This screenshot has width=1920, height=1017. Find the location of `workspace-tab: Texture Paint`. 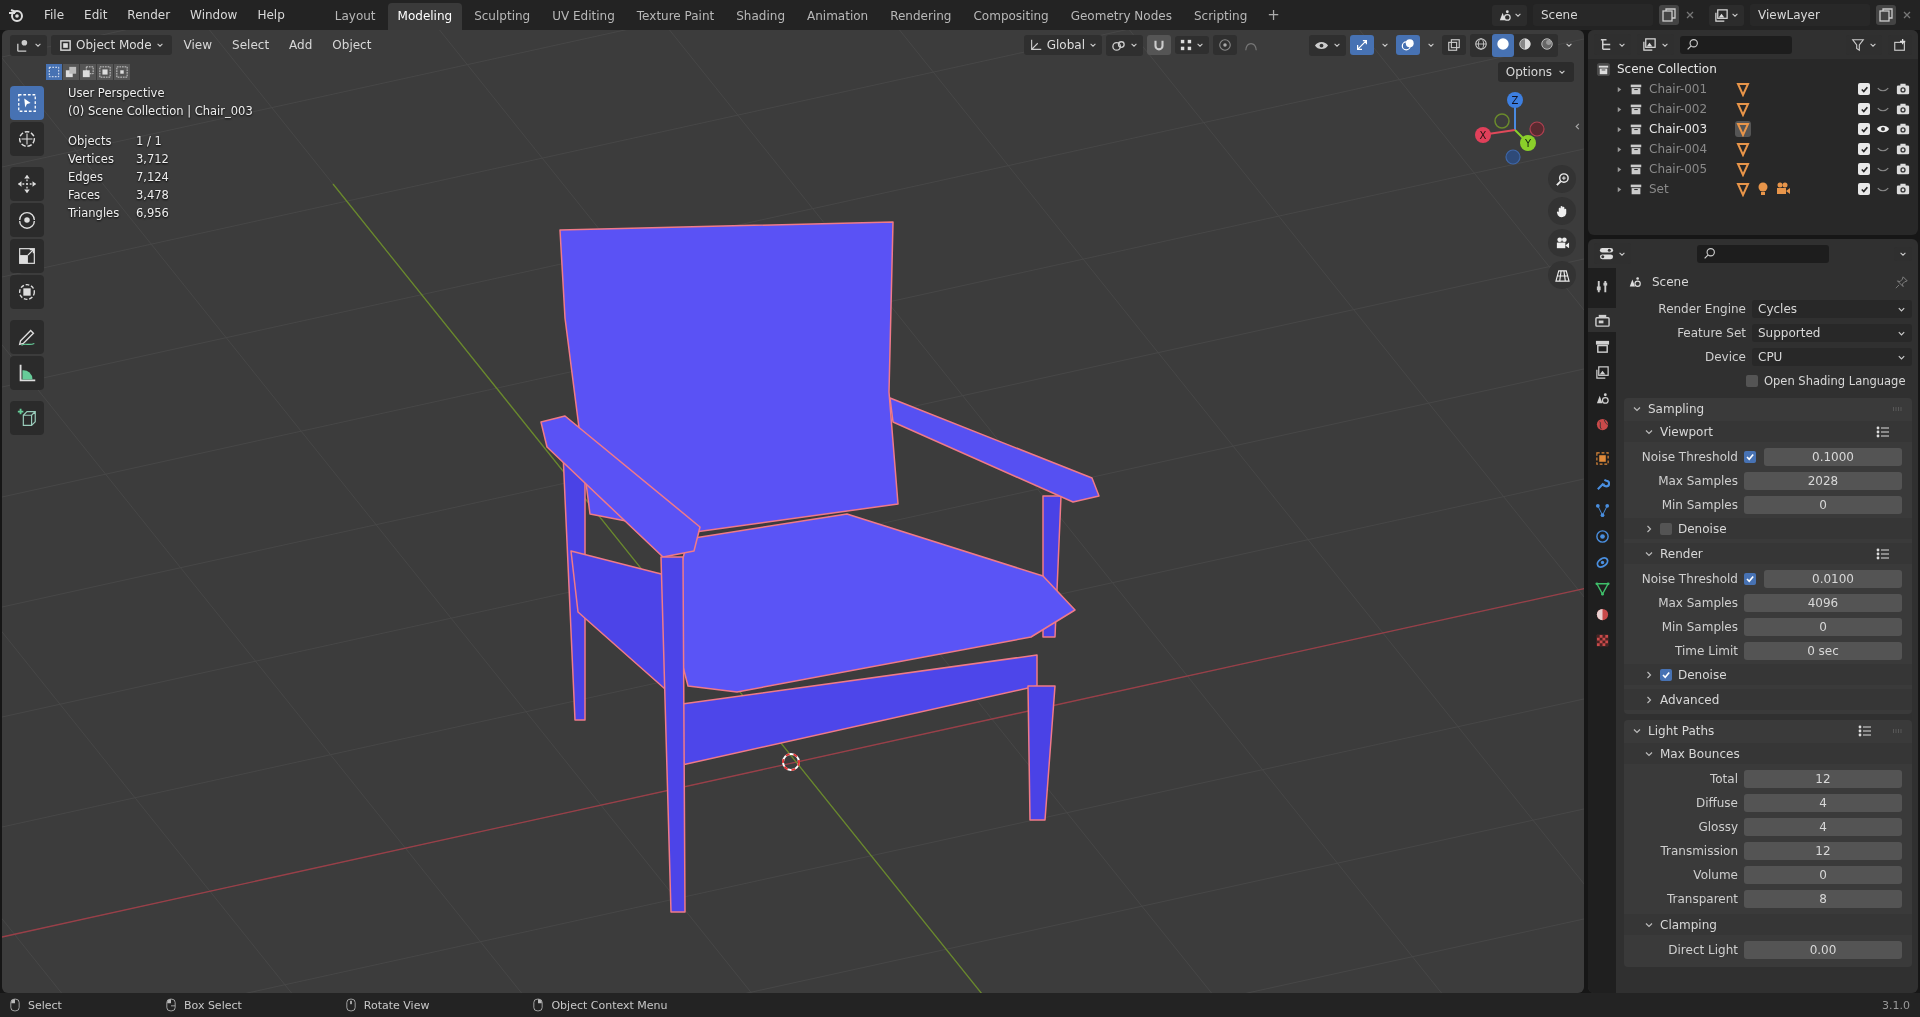

workspace-tab: Texture Paint is located at coordinates (675, 16).